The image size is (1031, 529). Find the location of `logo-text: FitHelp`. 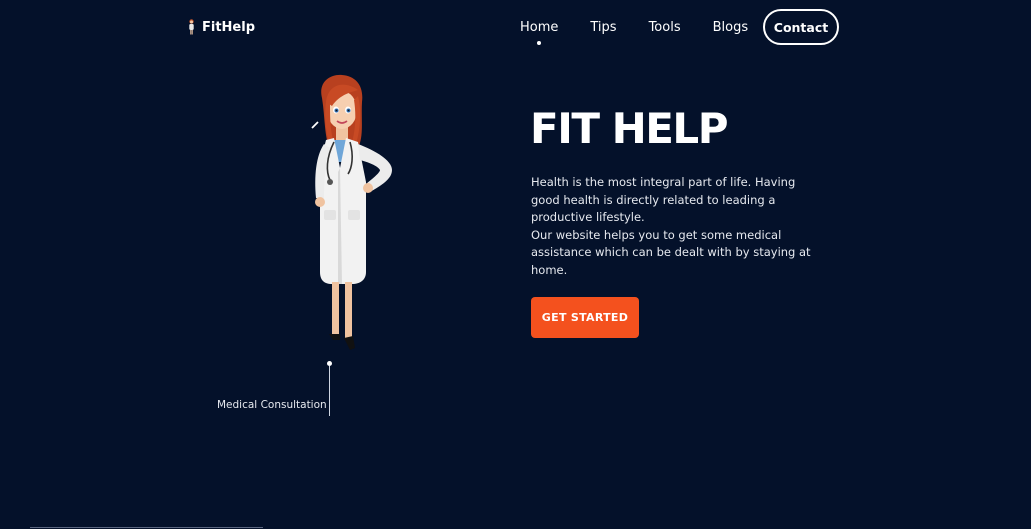

logo-text: FitHelp is located at coordinates (229, 27).